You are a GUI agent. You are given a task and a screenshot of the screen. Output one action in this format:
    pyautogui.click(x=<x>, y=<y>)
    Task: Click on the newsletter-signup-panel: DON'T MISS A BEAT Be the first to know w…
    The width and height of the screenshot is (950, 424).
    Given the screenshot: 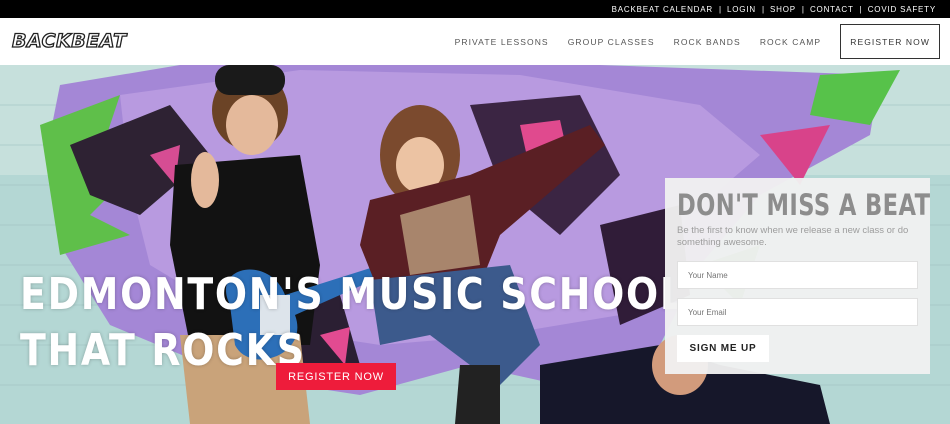 What is the action you would take?
    pyautogui.click(x=797, y=276)
    